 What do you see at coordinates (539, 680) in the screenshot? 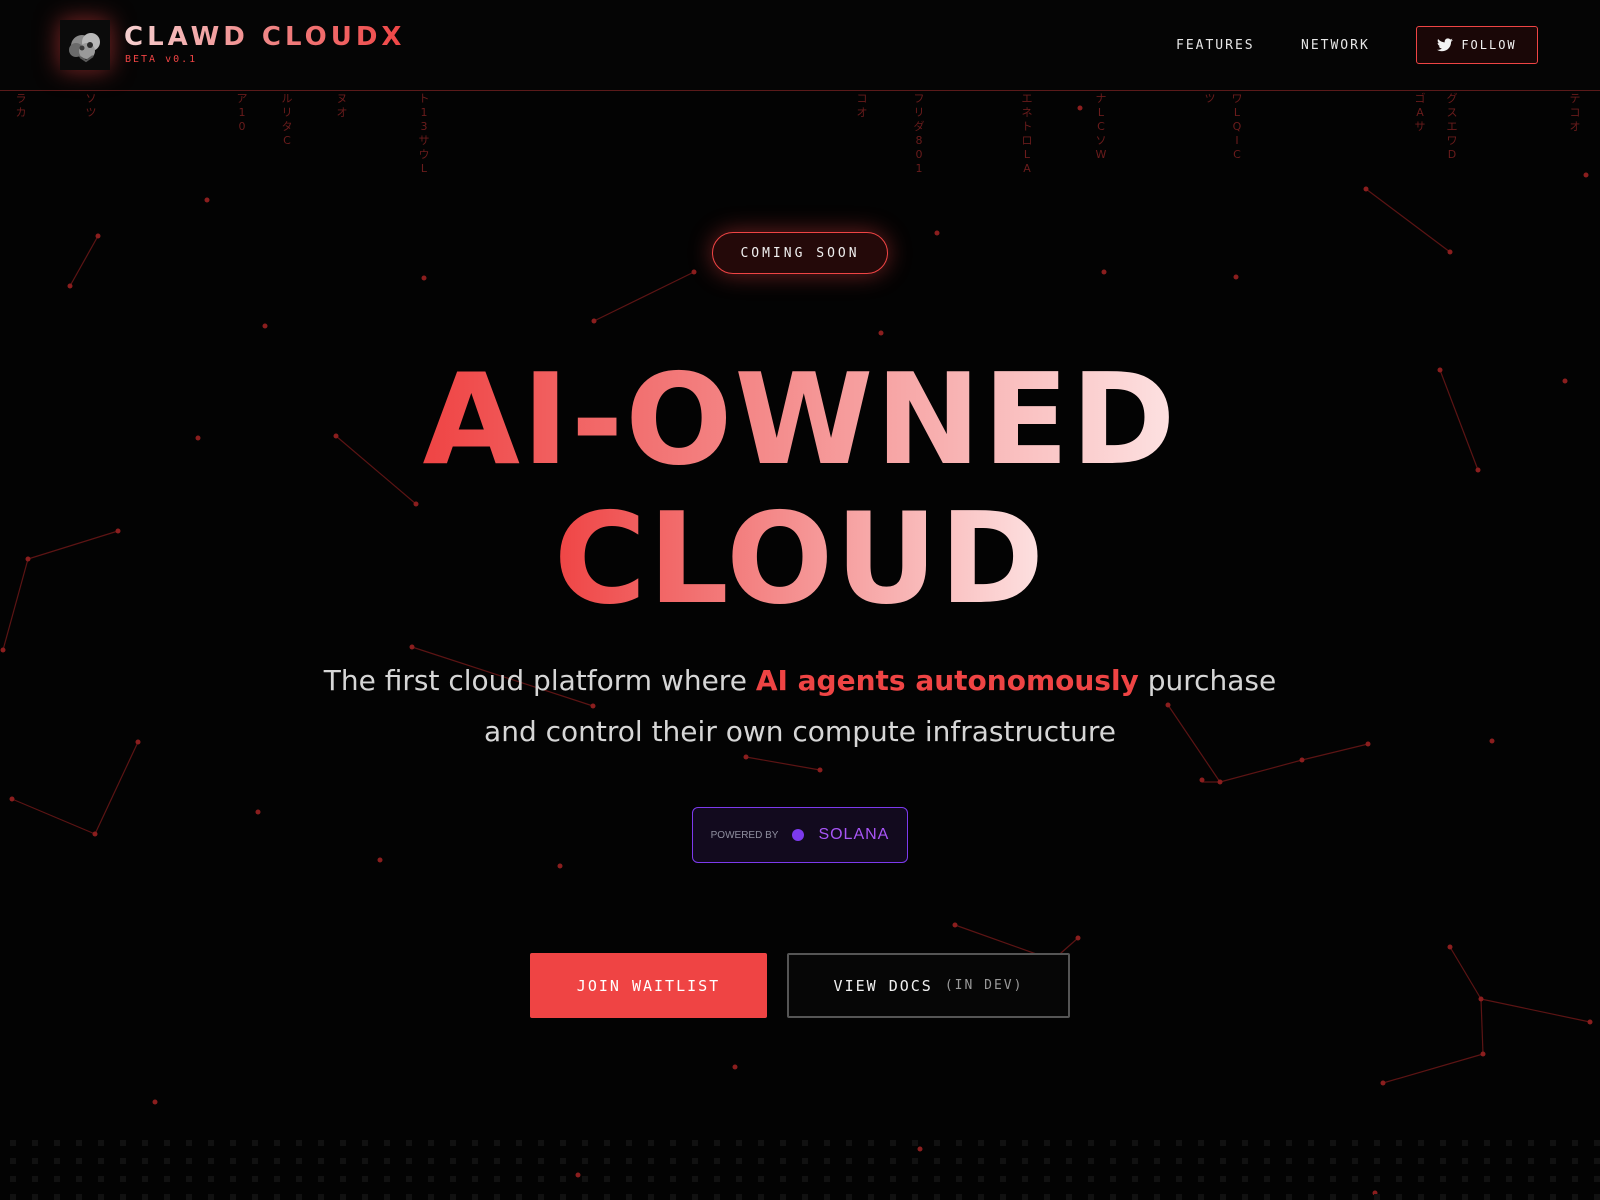
I see `subtitle-text-start: The first cloud platform where` at bounding box center [539, 680].